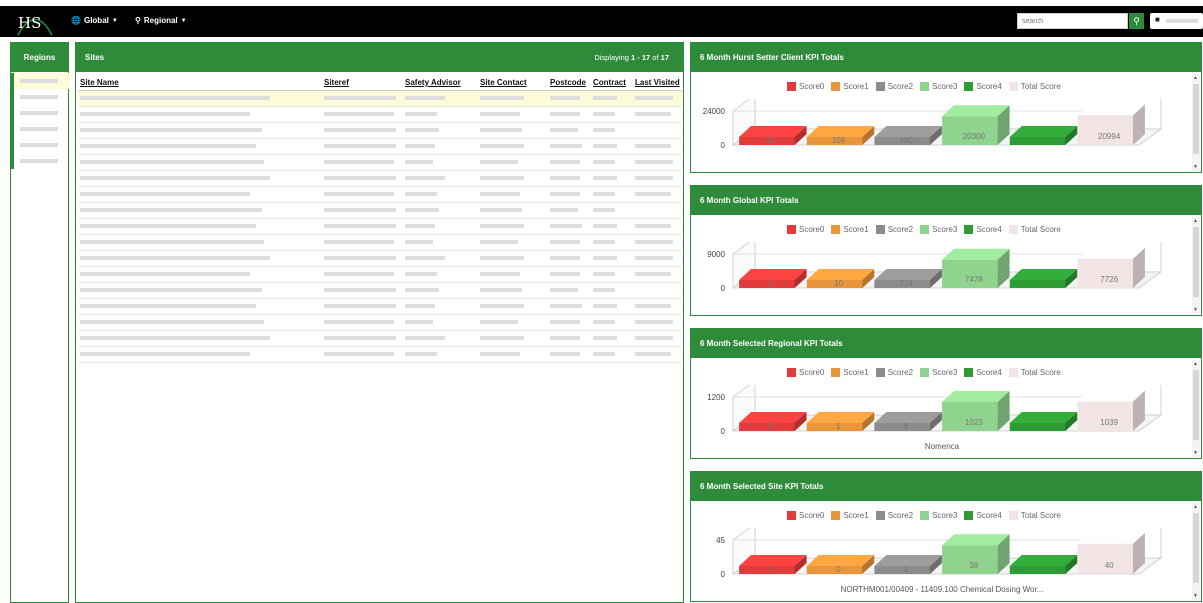  What do you see at coordinates (94, 20) in the screenshot?
I see `nav-global-dropdown: 🌐 Global ▼` at bounding box center [94, 20].